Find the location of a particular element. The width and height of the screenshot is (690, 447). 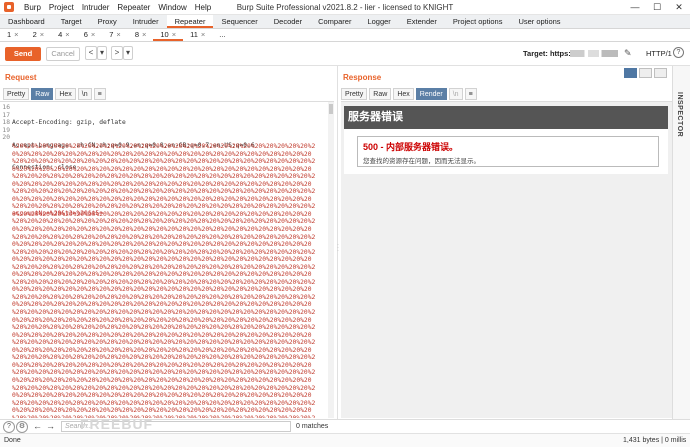

repeater-tab: 11 × is located at coordinates (197, 35).